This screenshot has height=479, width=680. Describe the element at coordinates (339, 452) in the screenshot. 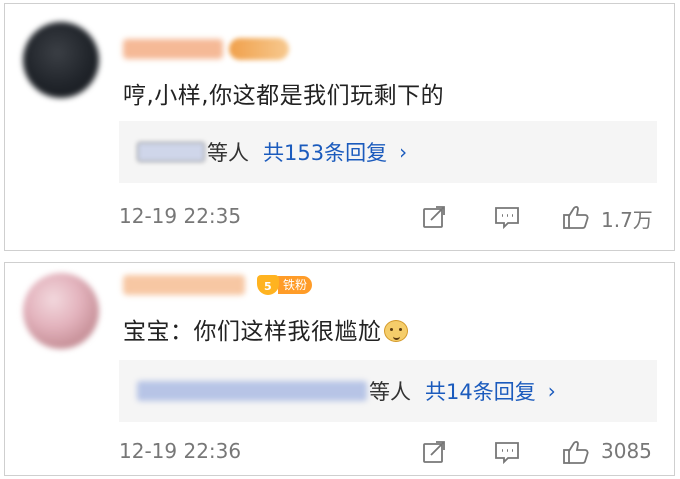

I see `comment-footer: 12-19 22:36 3085` at that location.